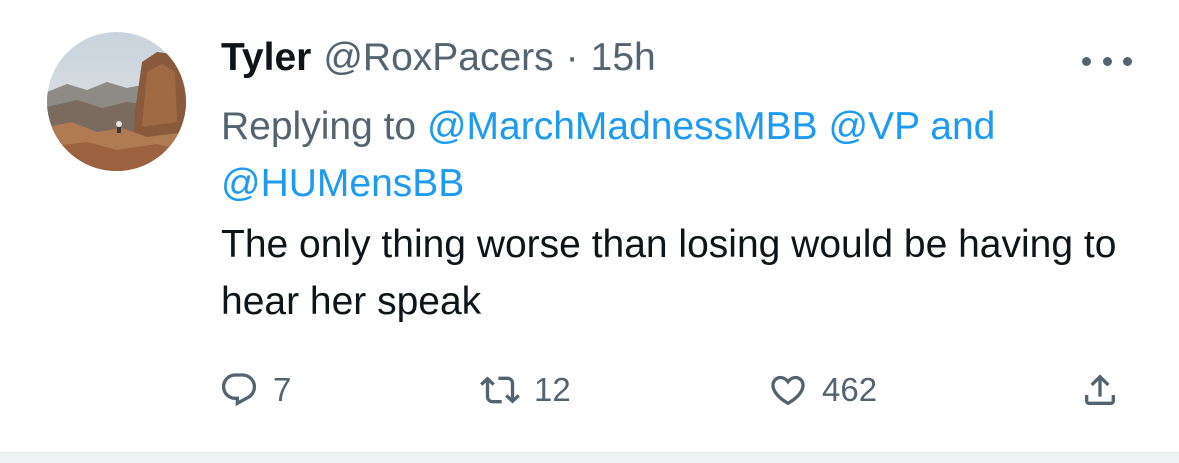  I want to click on retweet-icon, so click(500, 390).